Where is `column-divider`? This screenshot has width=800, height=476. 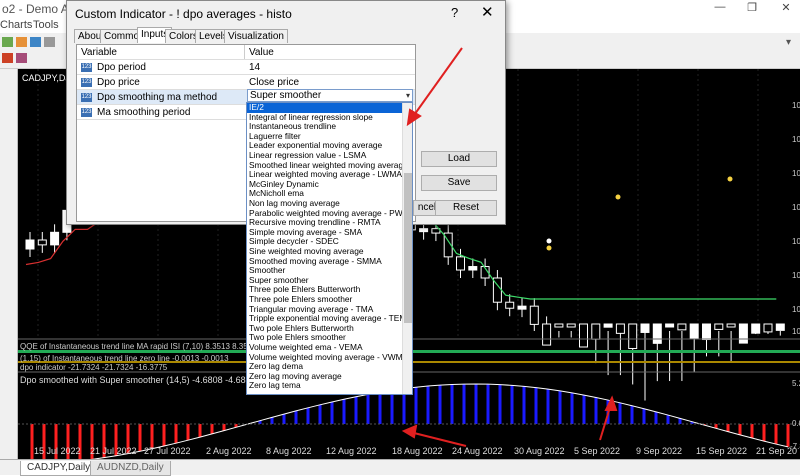
column-divider is located at coordinates (244, 52).